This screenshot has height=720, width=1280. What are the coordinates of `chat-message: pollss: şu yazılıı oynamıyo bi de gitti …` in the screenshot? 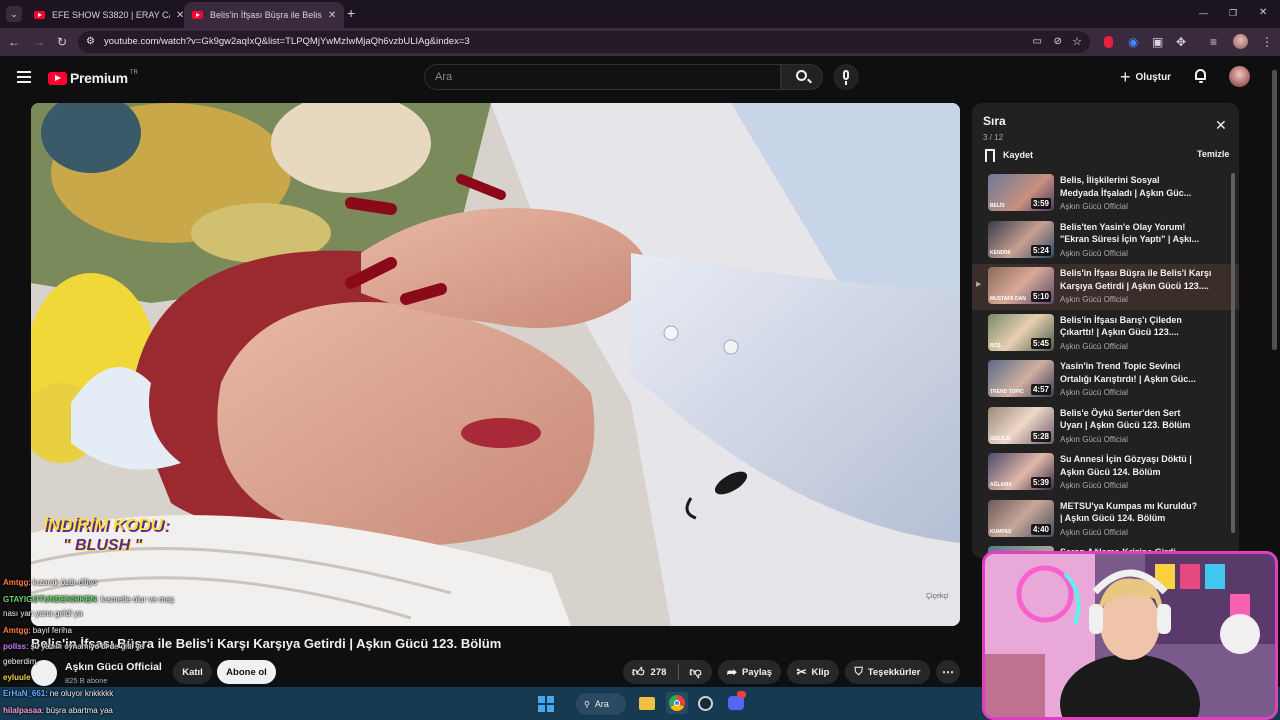 It's located at (73, 646).